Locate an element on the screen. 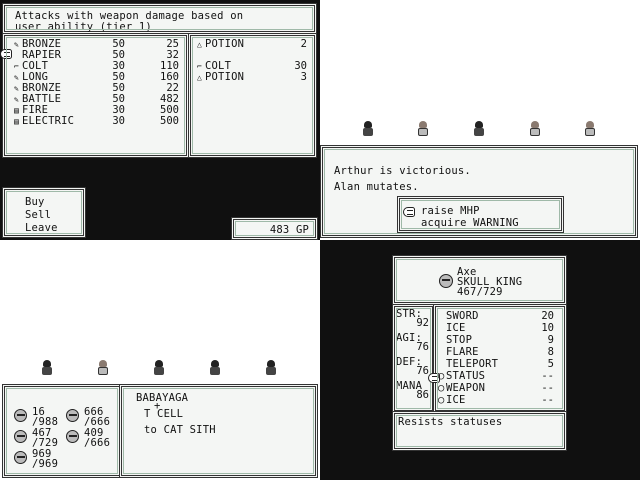  inventory-list: △ POTION 2 ⌐ COLT 30 △ POTION 3 is located at coordinates (252, 95).